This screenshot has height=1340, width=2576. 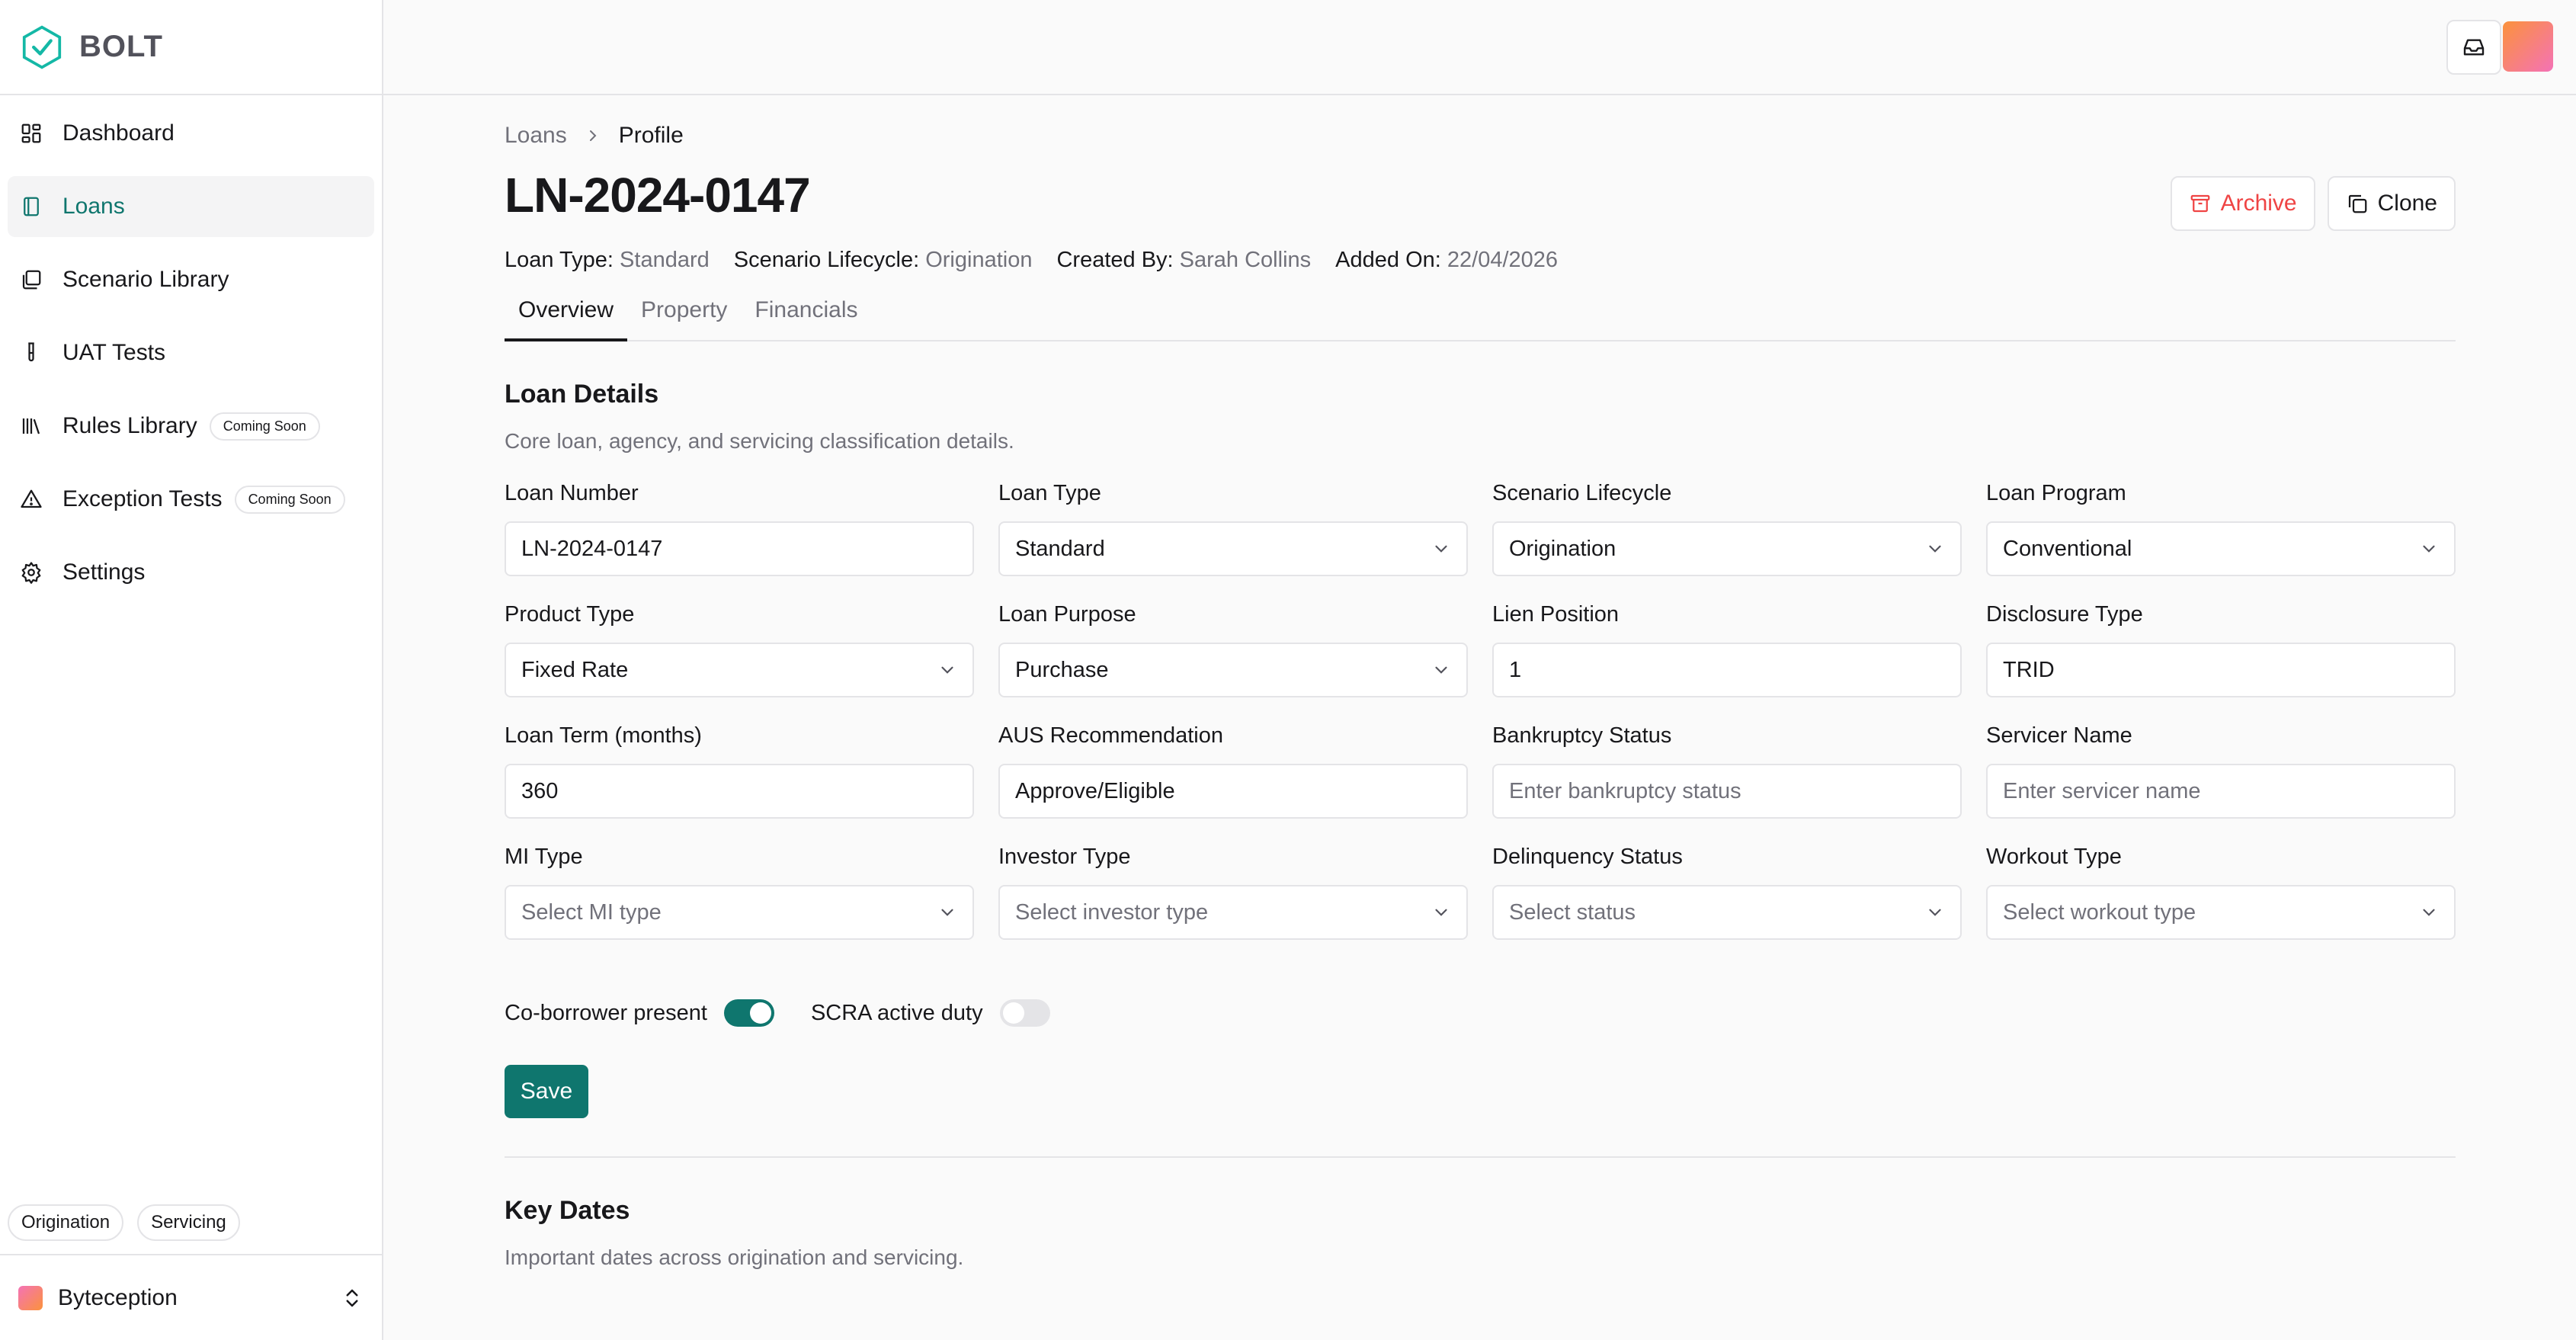 I want to click on field-label: Loan Purpose, so click(x=1067, y=614).